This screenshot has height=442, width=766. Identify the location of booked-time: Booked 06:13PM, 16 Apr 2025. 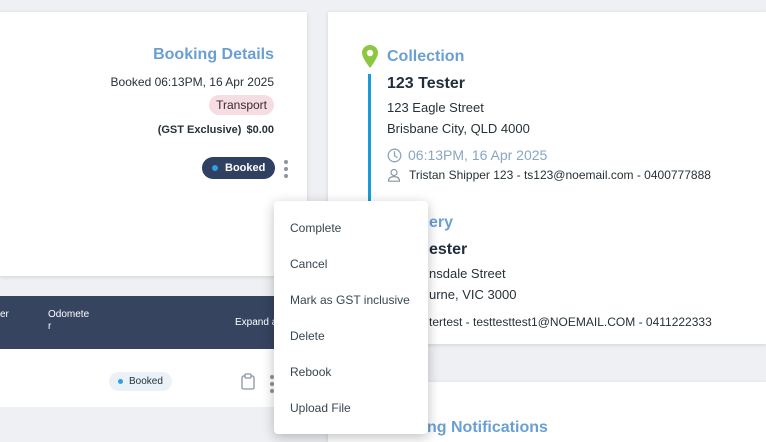
(192, 82).